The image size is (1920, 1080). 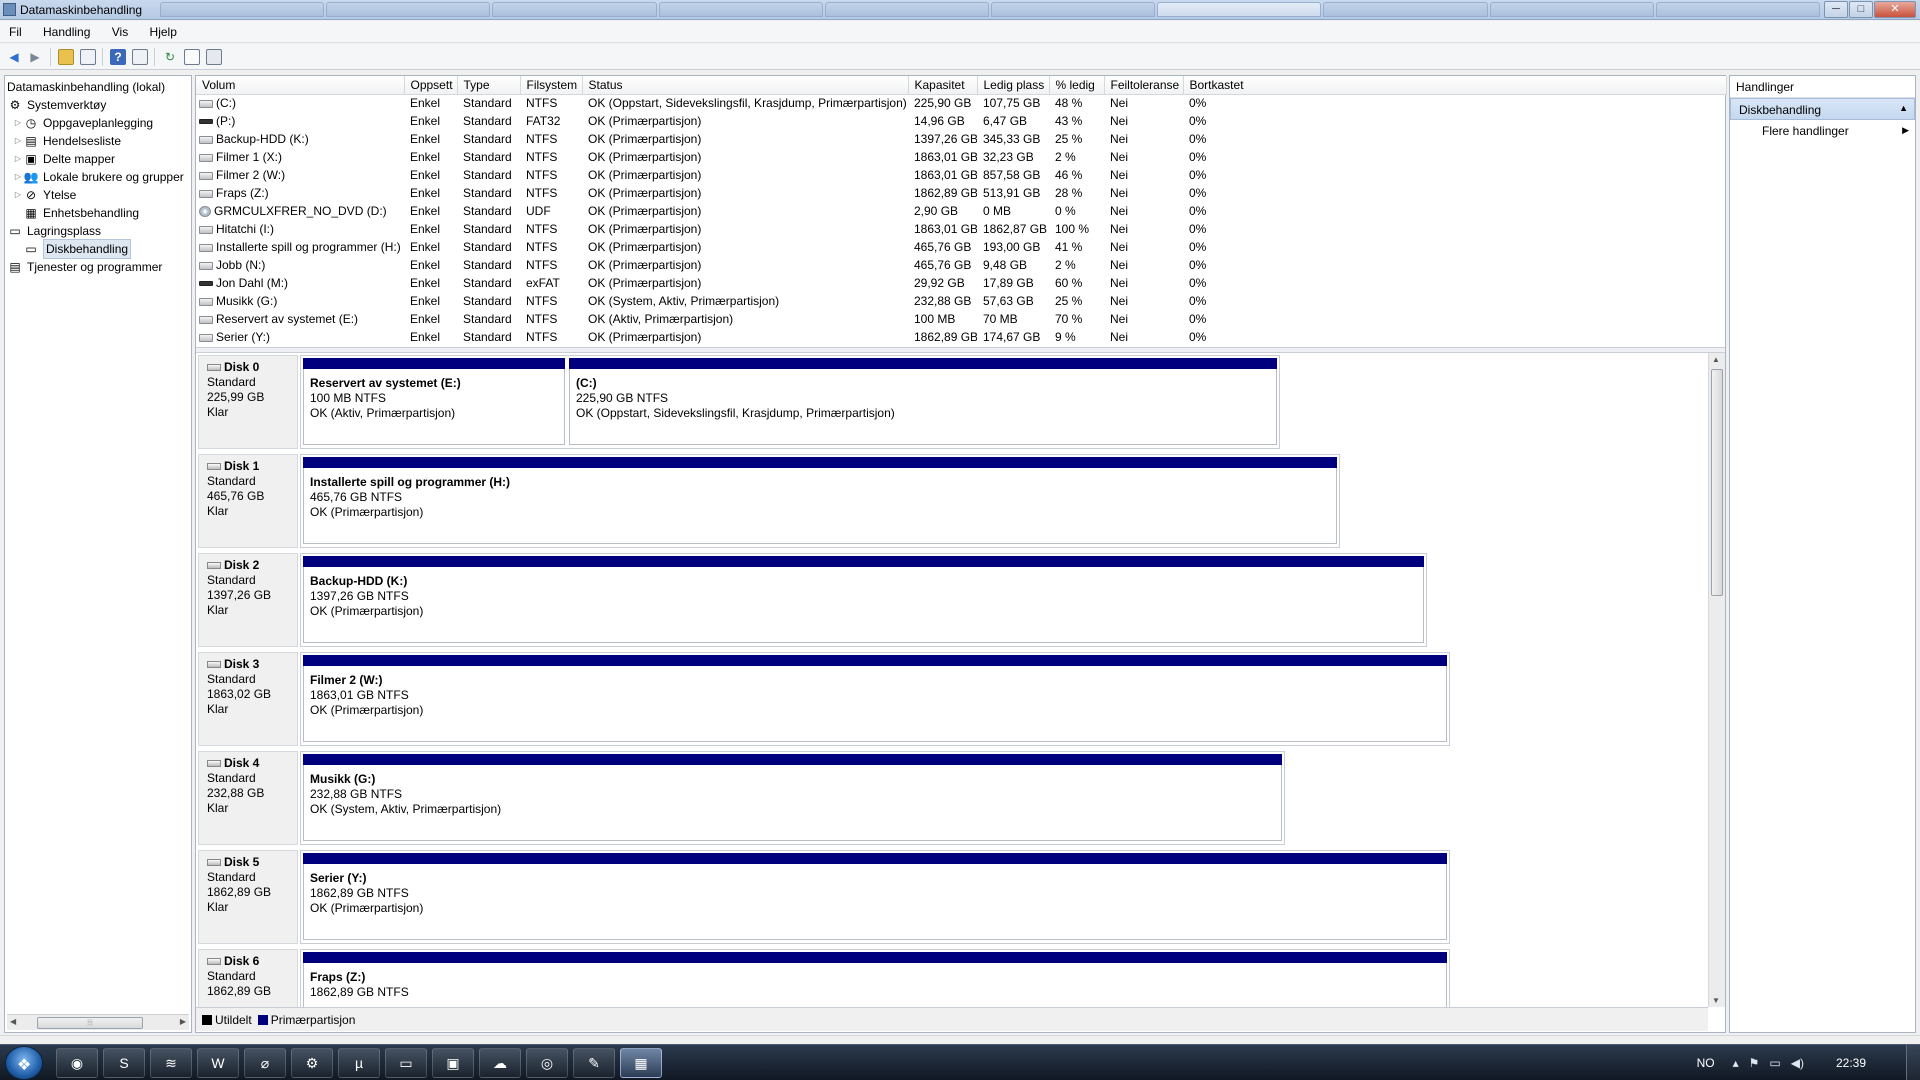 What do you see at coordinates (1913, 1062) in the screenshot?
I see `show-desktop-button` at bounding box center [1913, 1062].